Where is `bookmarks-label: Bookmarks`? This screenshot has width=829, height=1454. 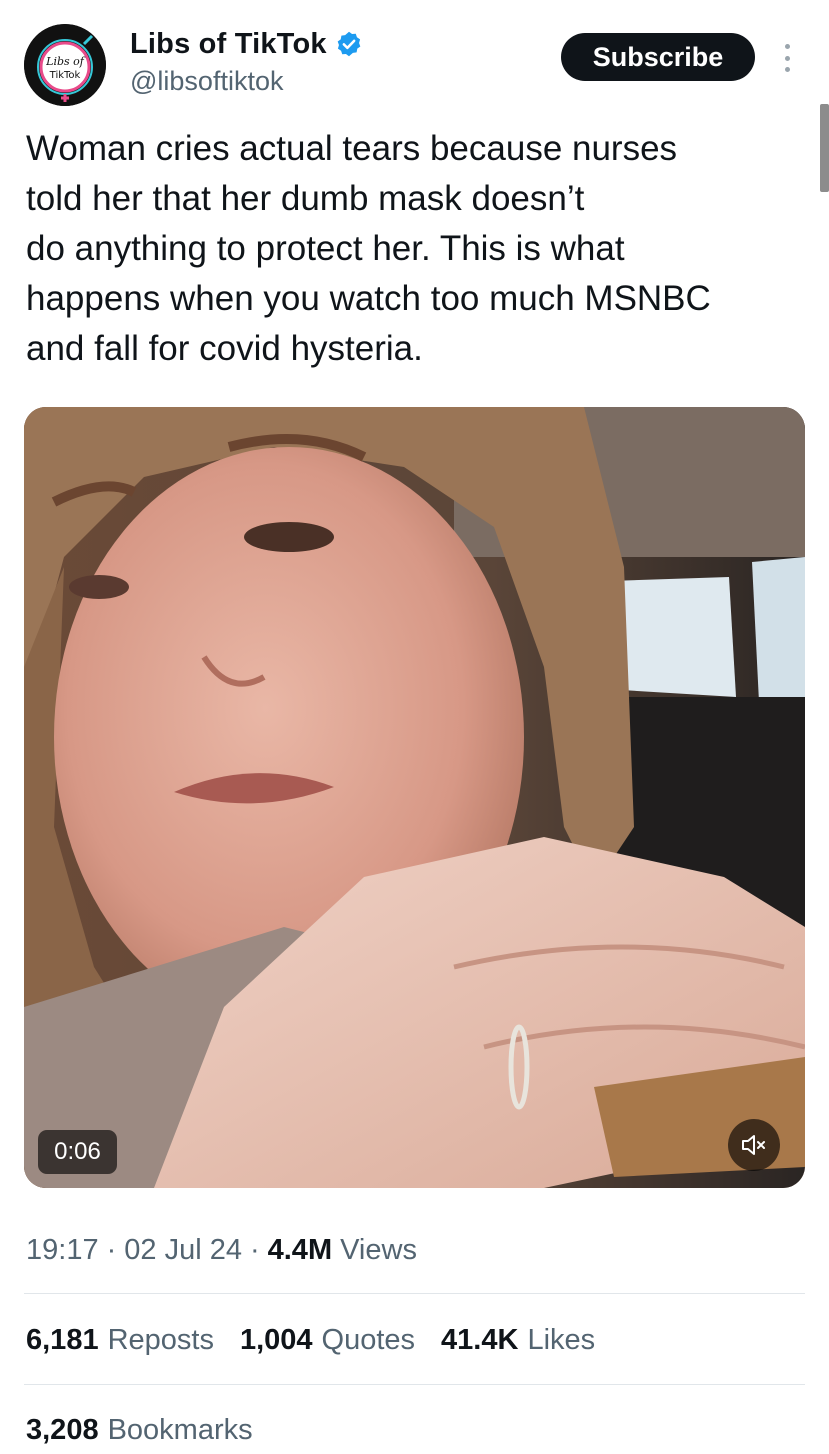
bookmarks-label: Bookmarks is located at coordinates (180, 1429).